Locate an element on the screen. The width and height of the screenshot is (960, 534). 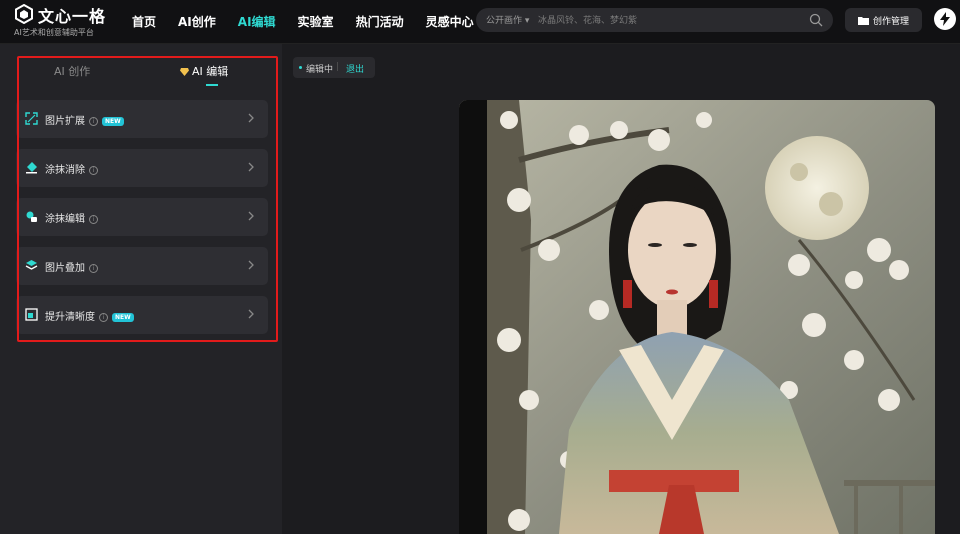
create-manage-label: 创作管理 is located at coordinates (890, 21).